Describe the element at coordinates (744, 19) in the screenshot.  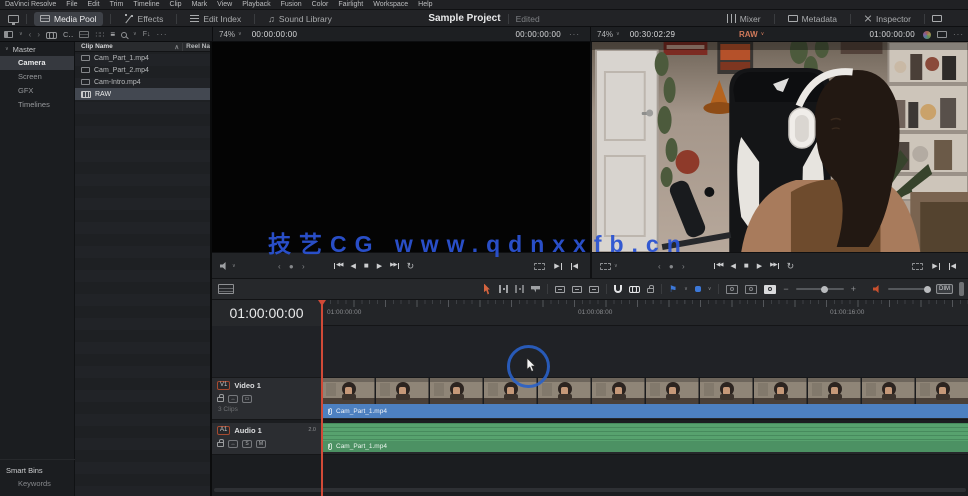
I see `mixer-button: Mixer` at that location.